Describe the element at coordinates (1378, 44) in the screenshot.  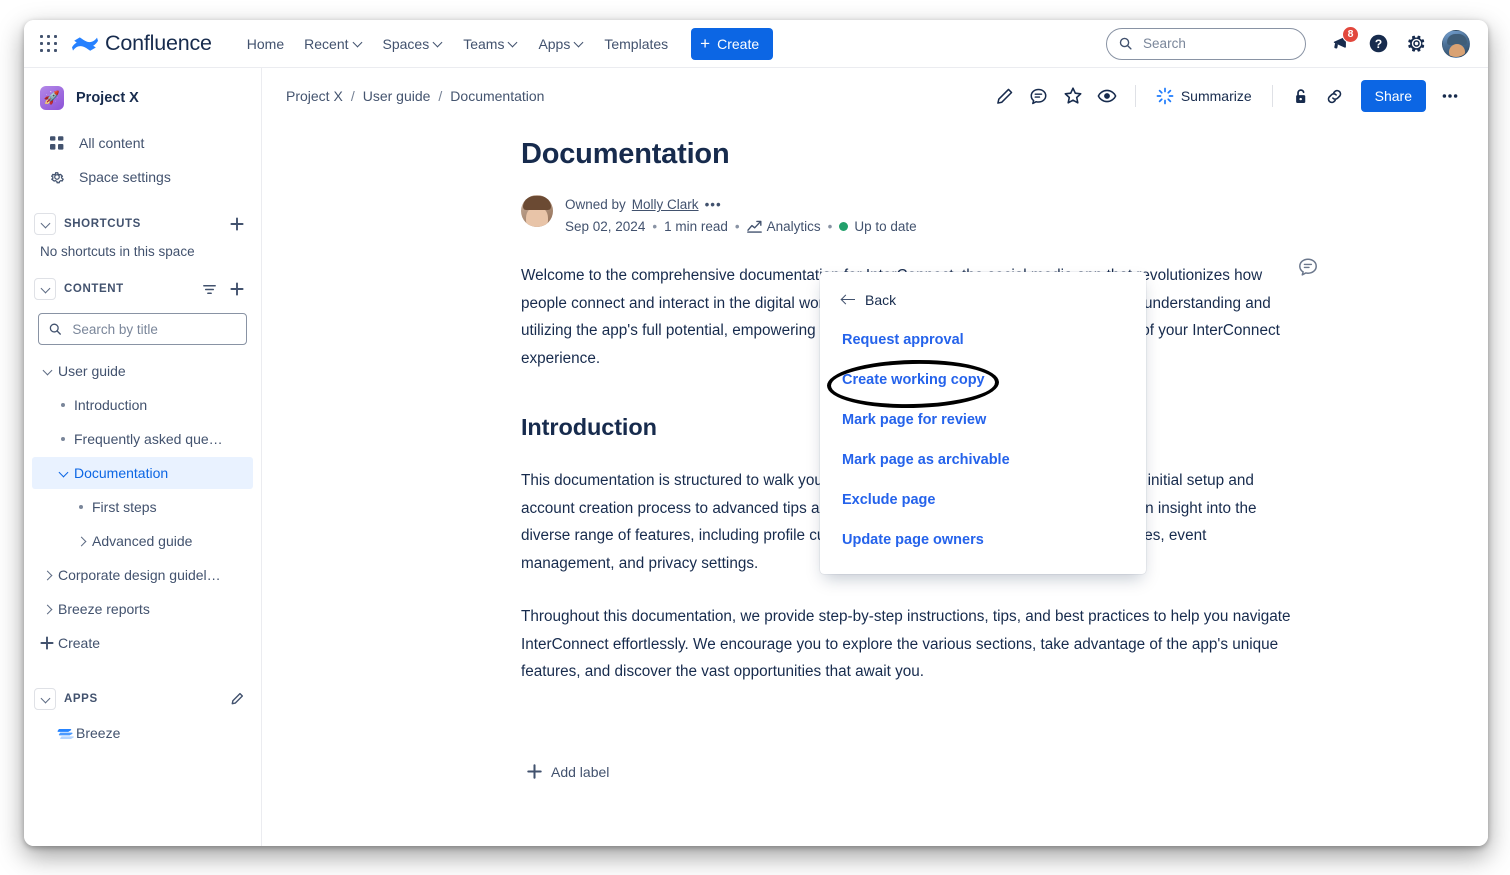
I see `help-button: ?` at that location.